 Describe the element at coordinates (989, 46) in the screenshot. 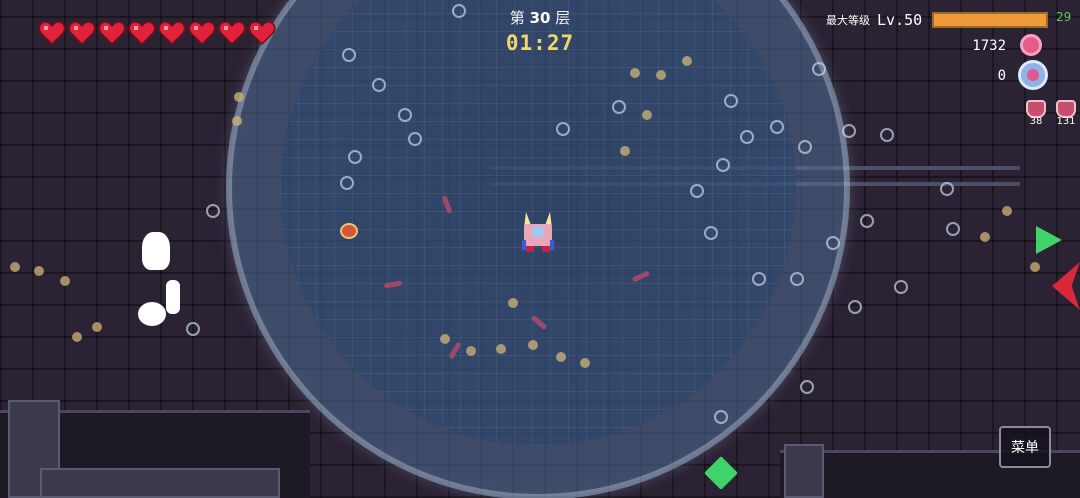

I see `coin-count: 1732` at that location.